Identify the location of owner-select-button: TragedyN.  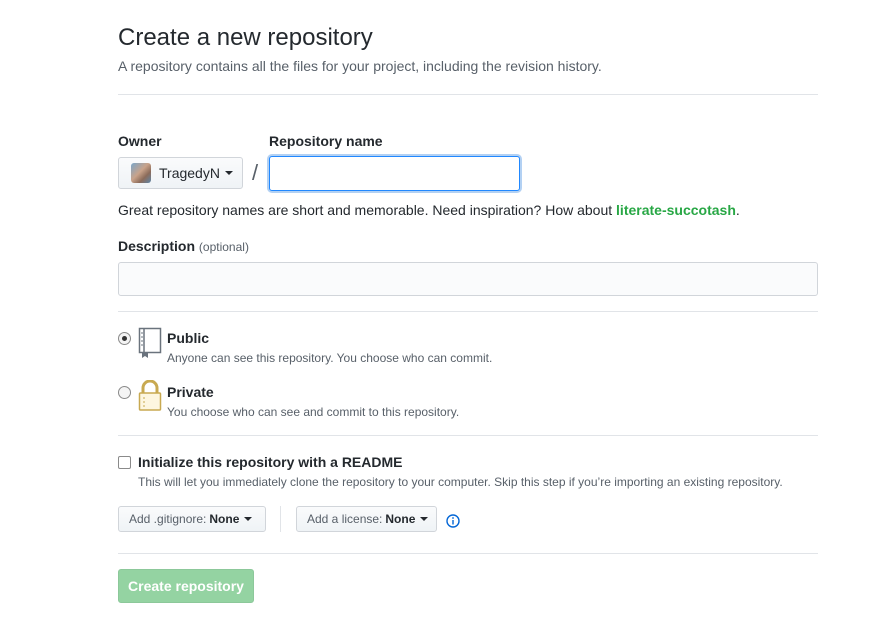
(180, 173).